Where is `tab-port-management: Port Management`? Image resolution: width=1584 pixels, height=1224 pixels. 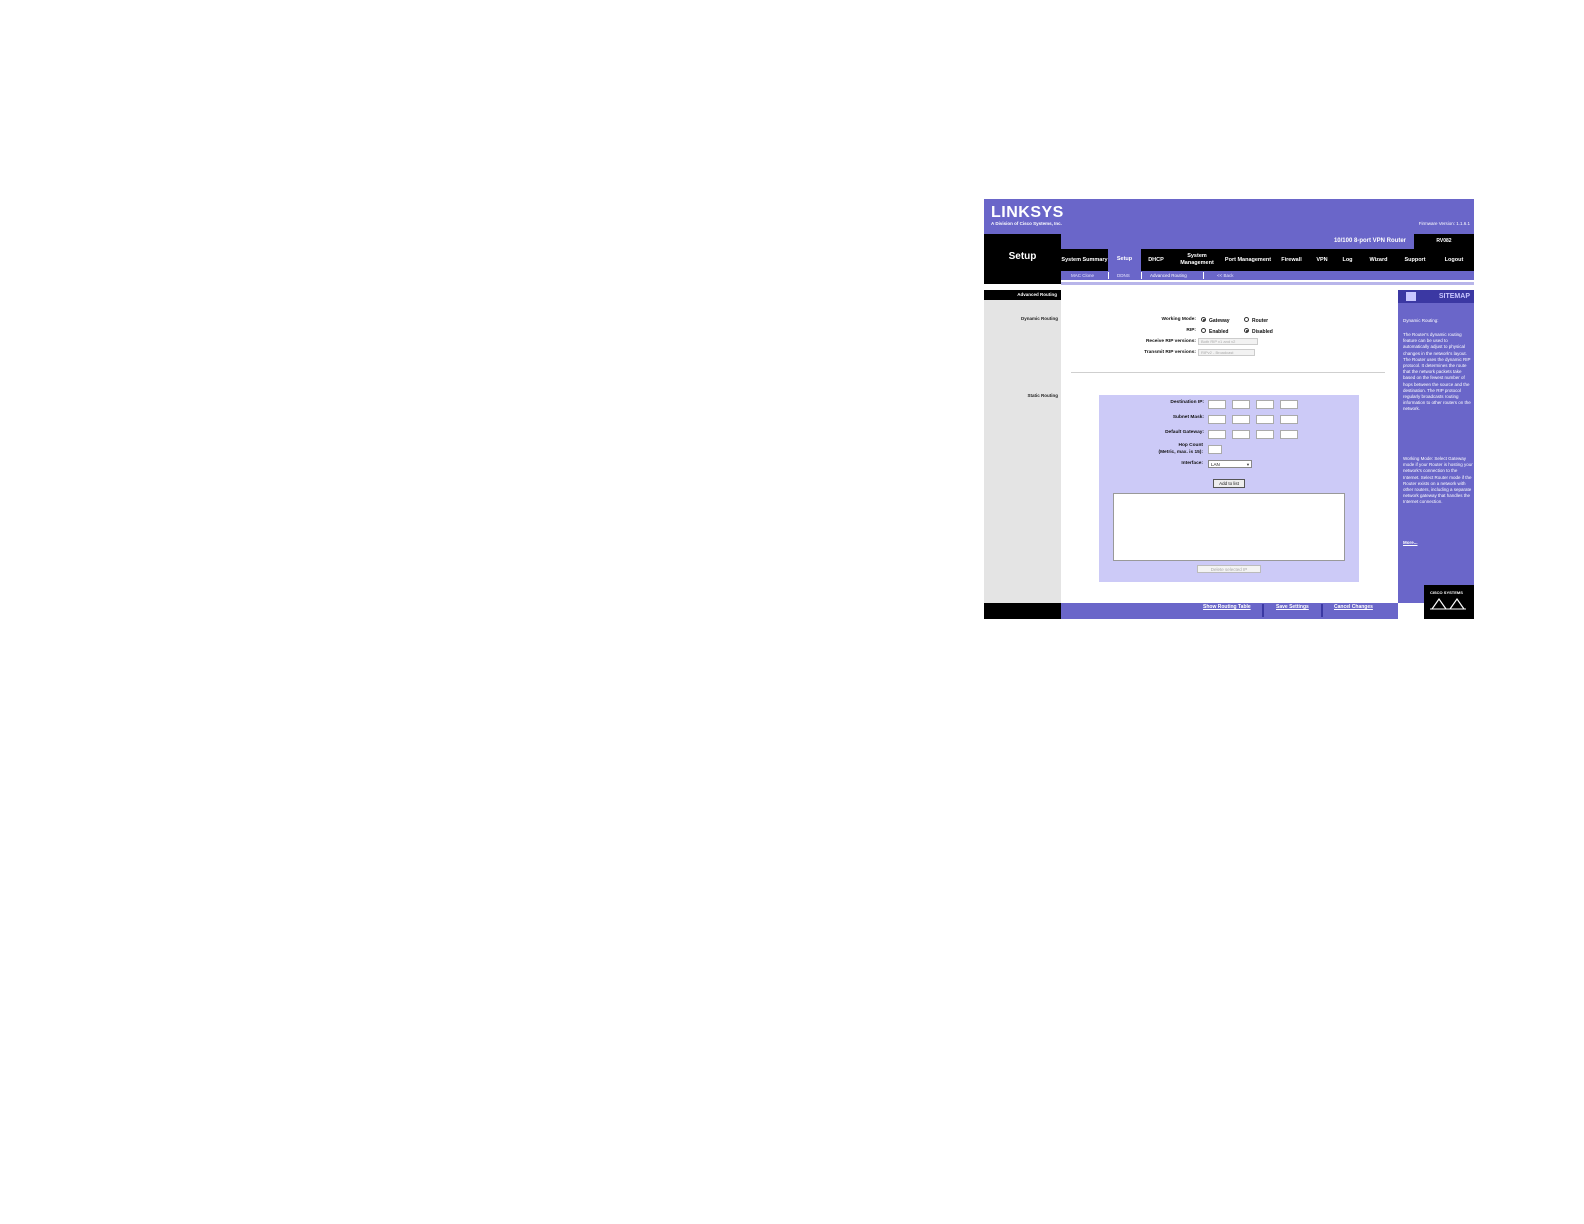
tab-port-management: Port Management is located at coordinates (1248, 260).